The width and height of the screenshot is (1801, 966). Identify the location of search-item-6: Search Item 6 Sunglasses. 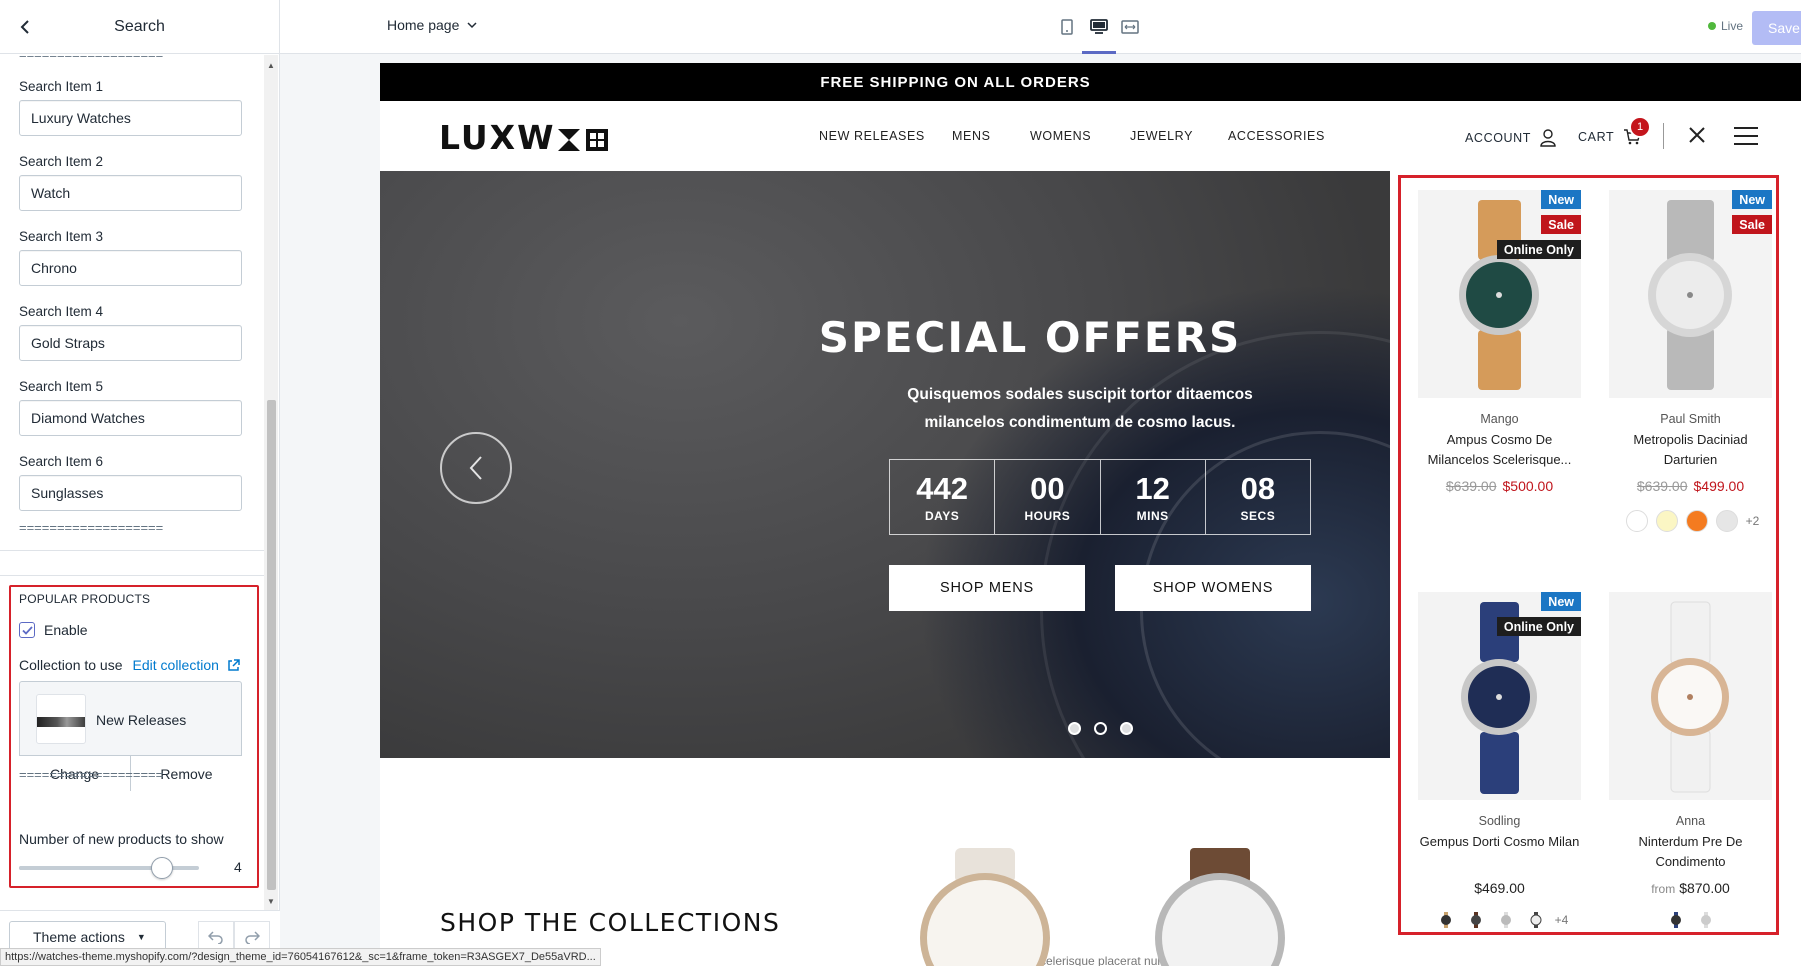
(130, 482).